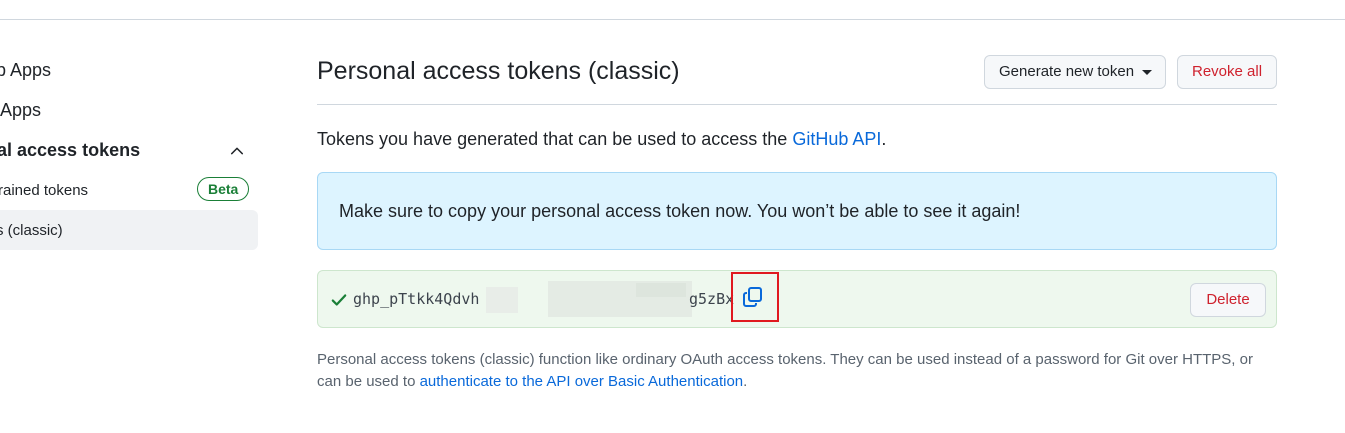 The image size is (1345, 433). What do you see at coordinates (70, 149) in the screenshot?
I see `sidebar-item-label: nal access tokens` at bounding box center [70, 149].